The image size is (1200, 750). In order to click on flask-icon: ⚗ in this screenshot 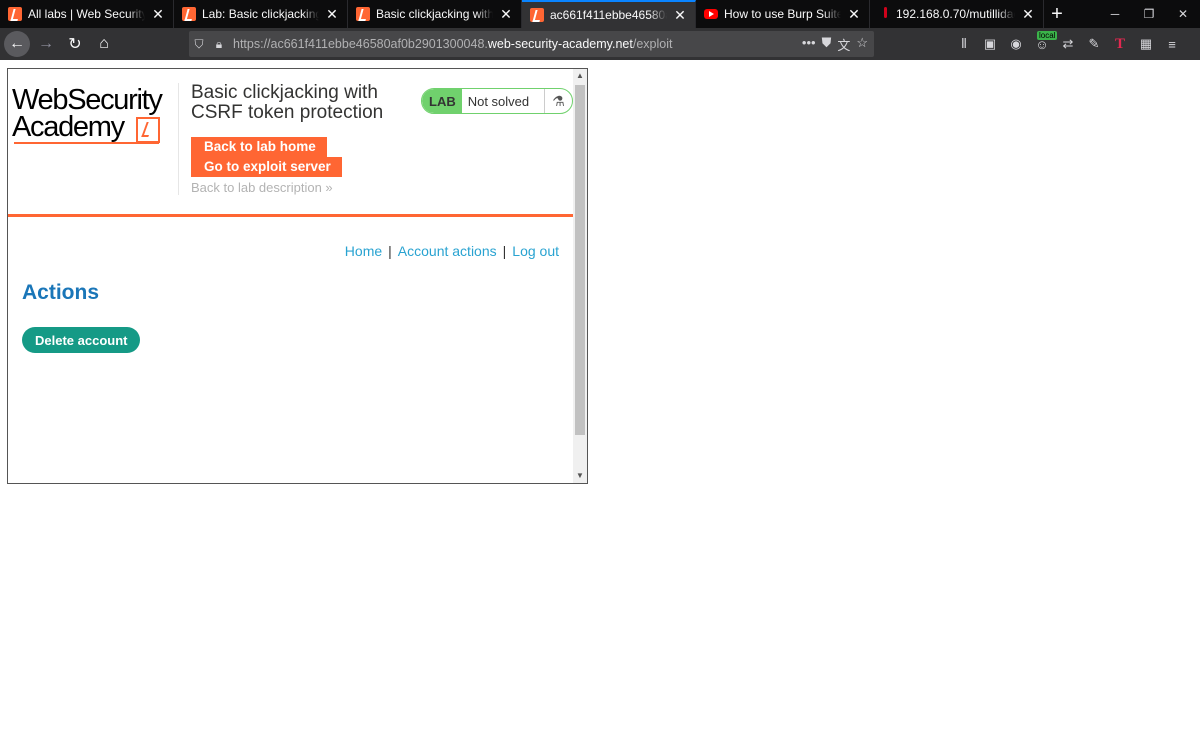, I will do `click(558, 101)`.